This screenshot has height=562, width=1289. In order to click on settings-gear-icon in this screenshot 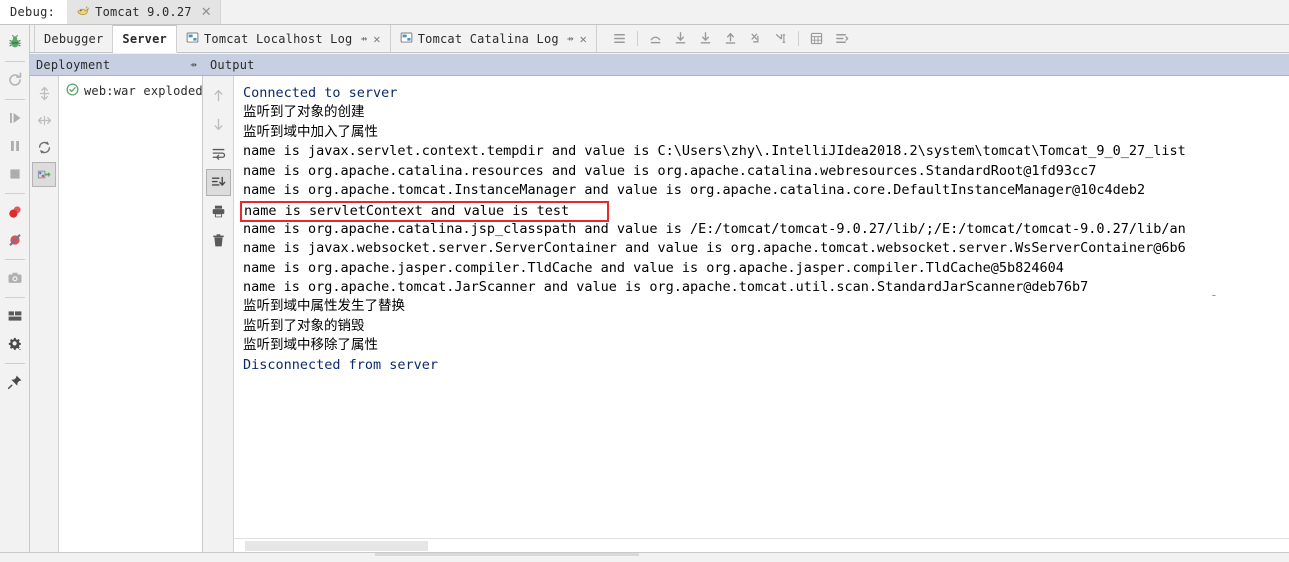, I will do `click(15, 344)`.